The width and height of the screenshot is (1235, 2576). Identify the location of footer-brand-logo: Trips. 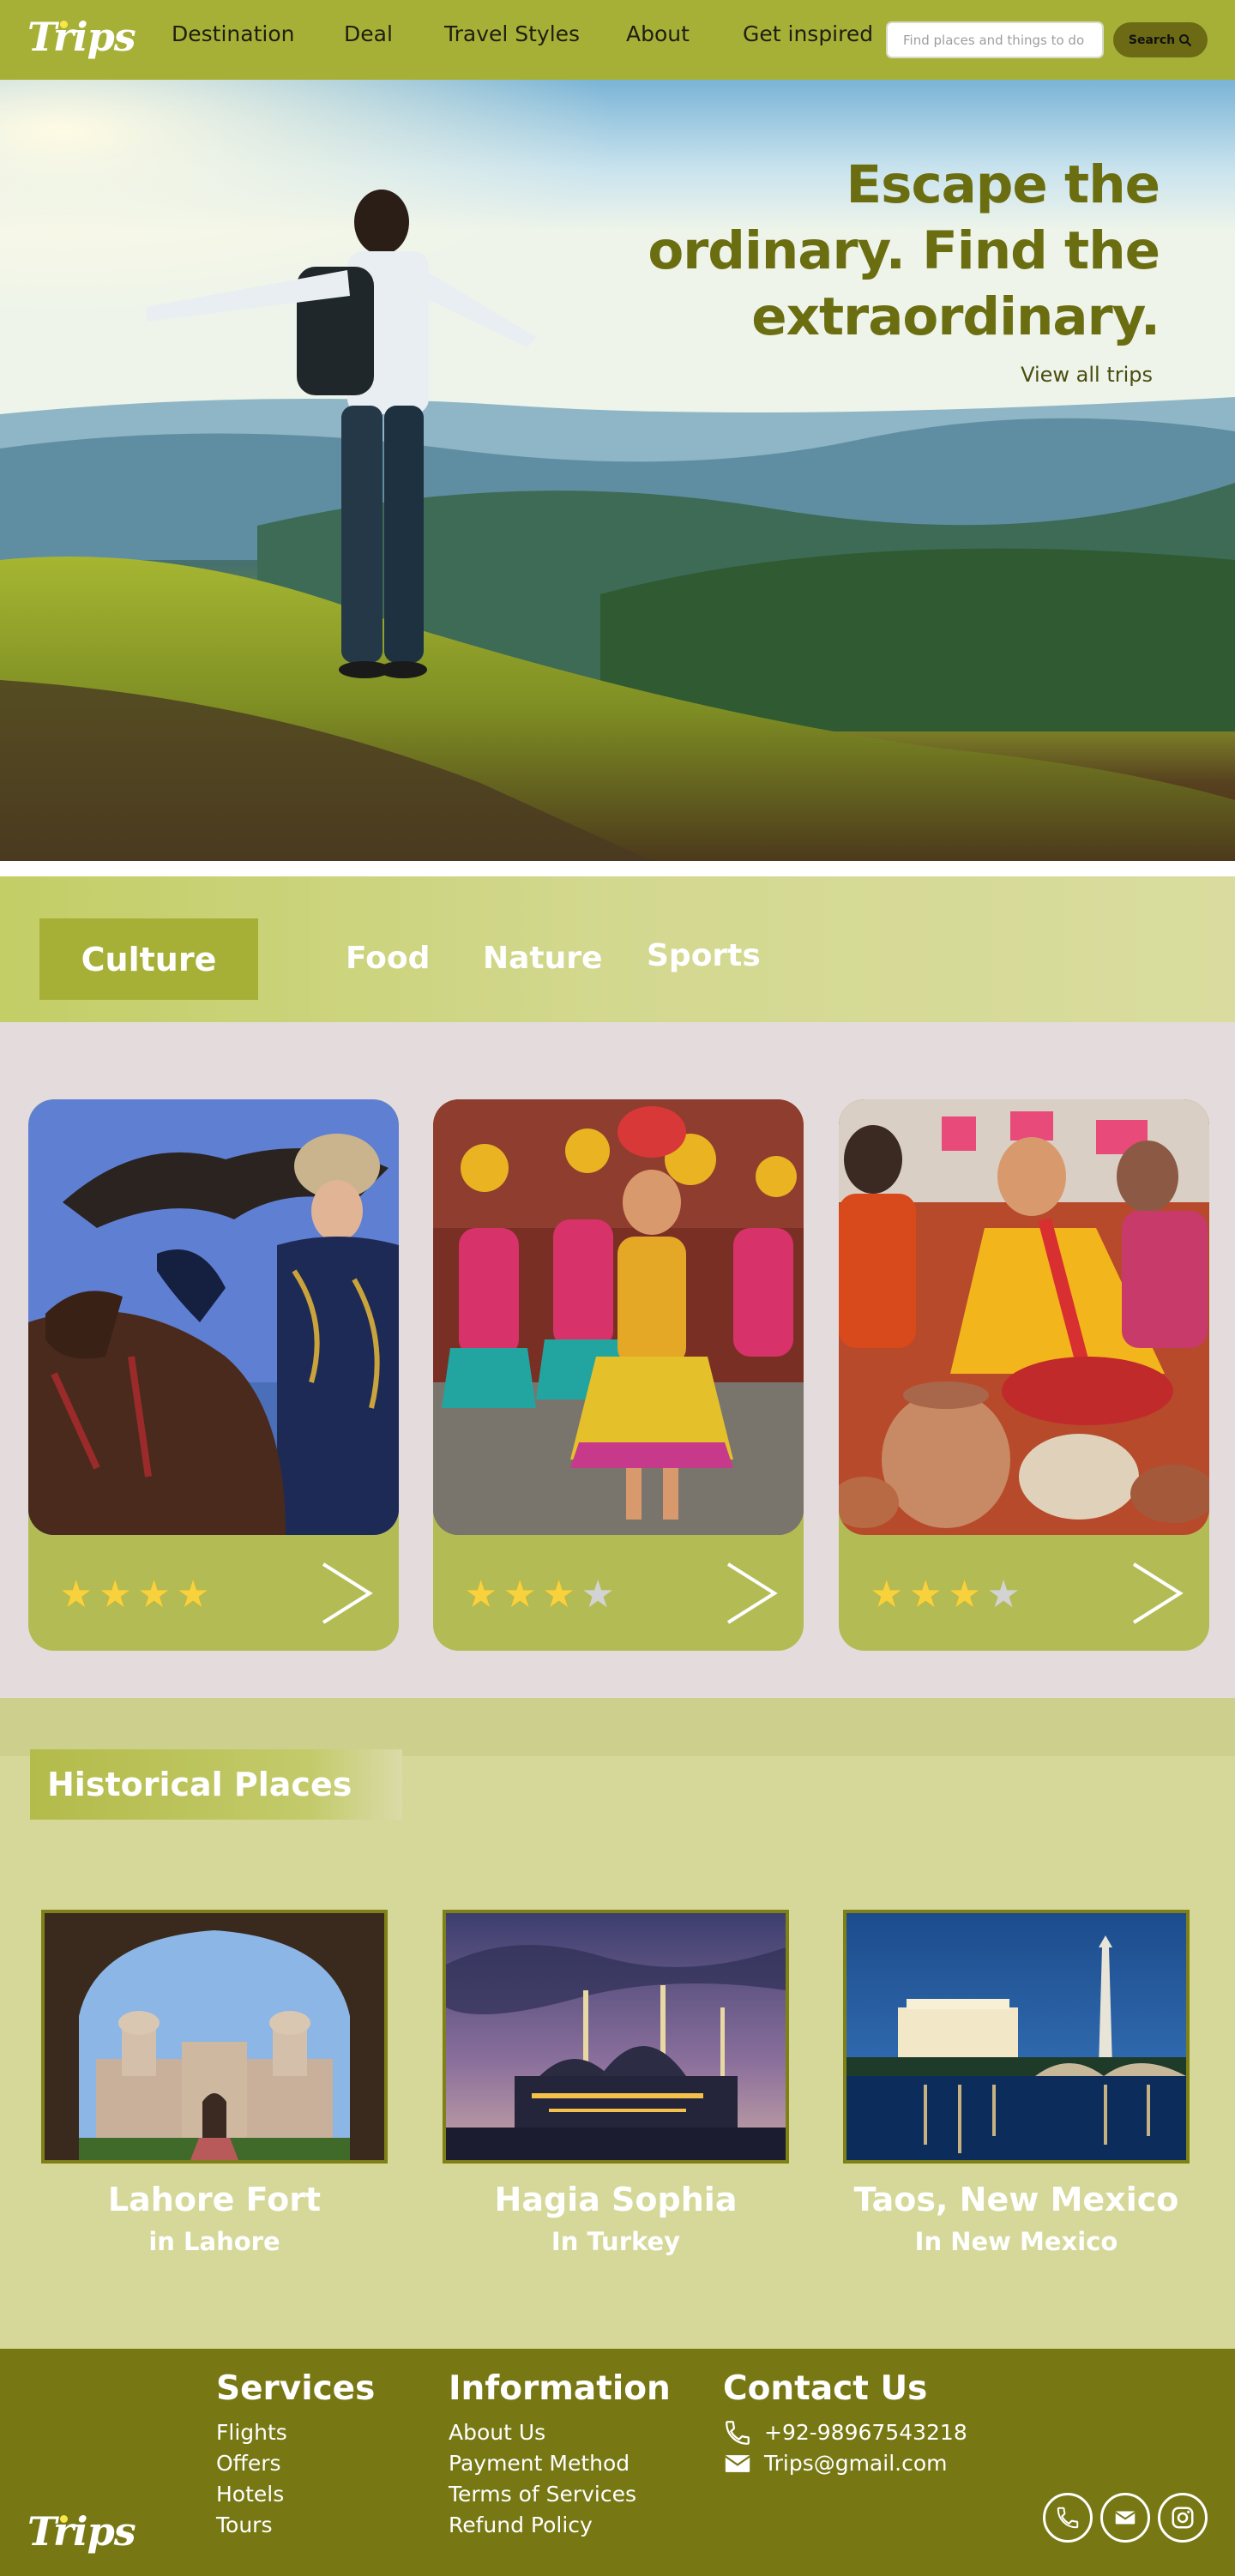
(81, 2531).